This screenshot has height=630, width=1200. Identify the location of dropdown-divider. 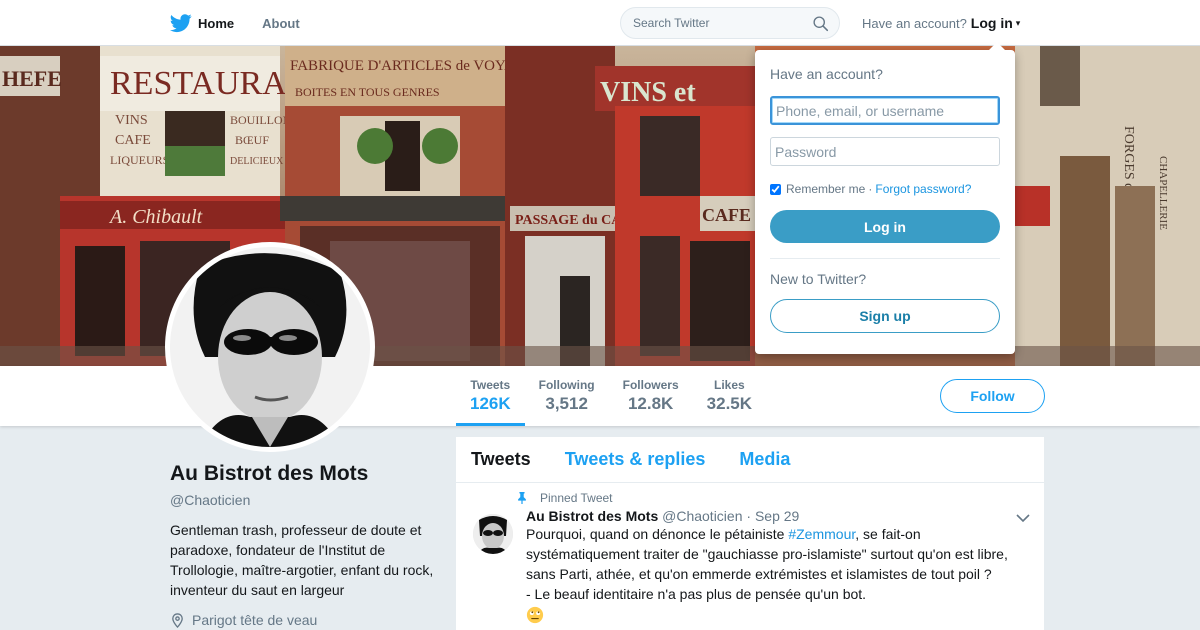
(885, 258).